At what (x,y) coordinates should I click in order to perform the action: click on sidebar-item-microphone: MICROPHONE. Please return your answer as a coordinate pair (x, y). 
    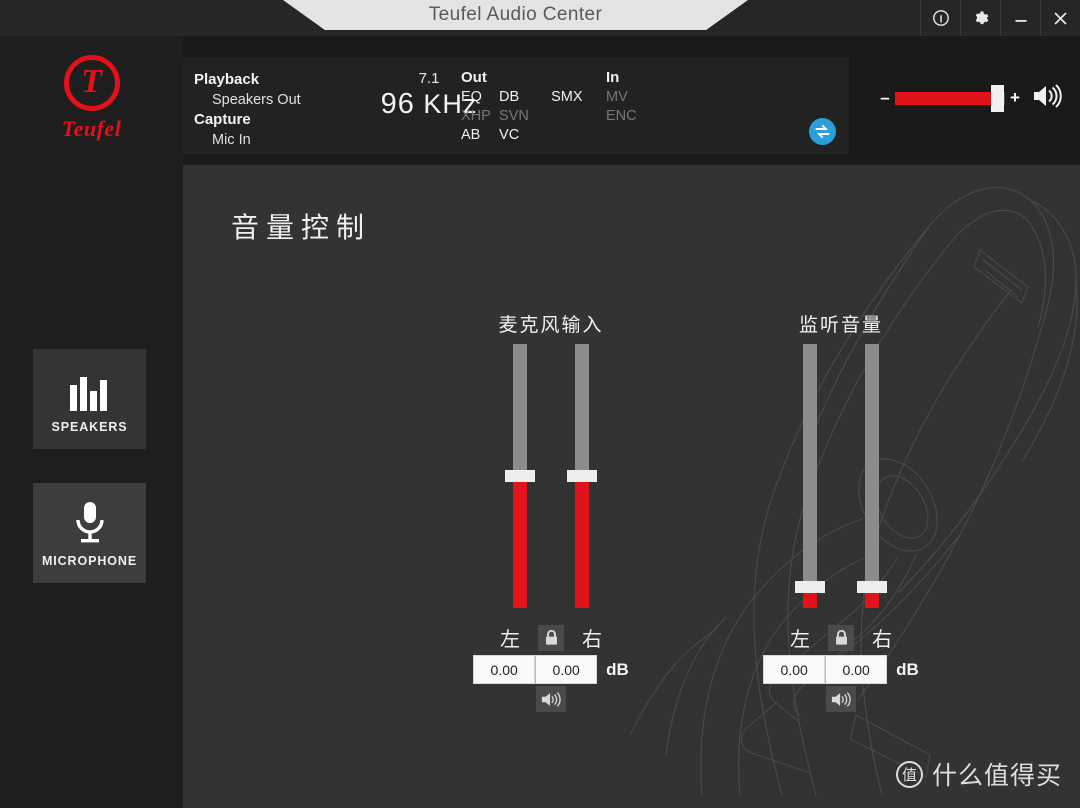
    Looking at the image, I should click on (89, 533).